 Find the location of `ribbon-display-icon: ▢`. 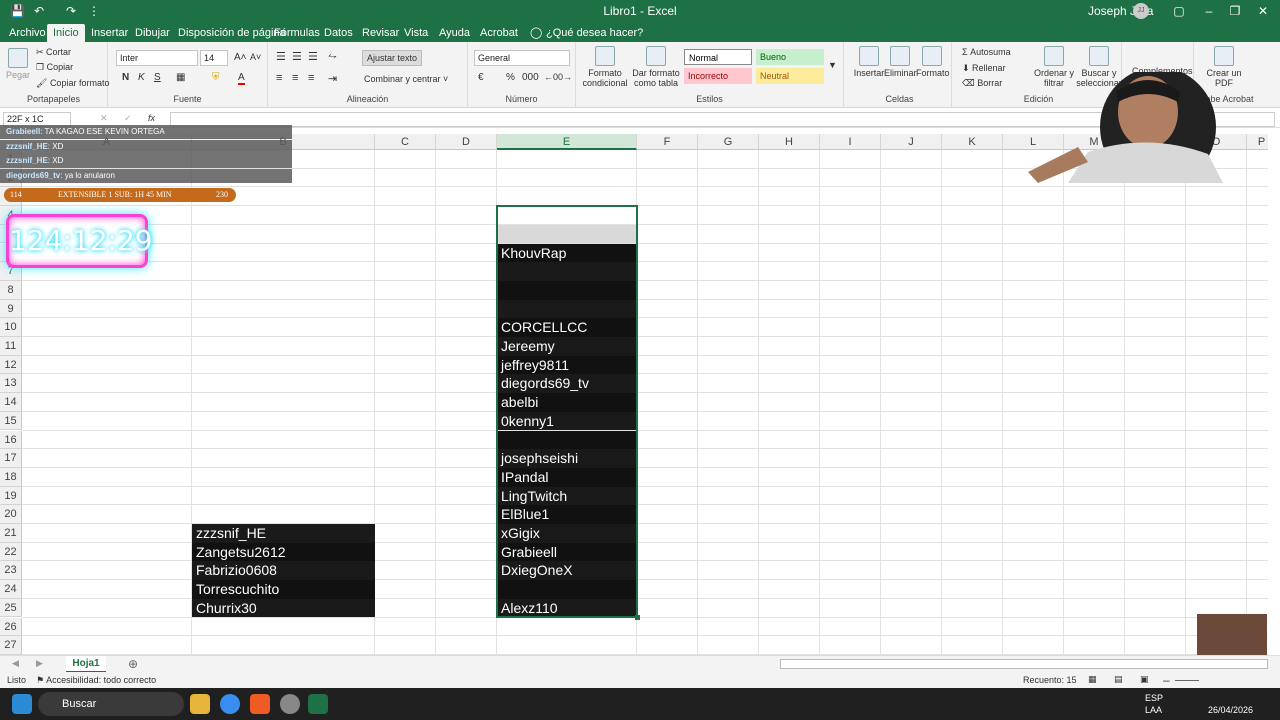

ribbon-display-icon: ▢ is located at coordinates (1179, 11).